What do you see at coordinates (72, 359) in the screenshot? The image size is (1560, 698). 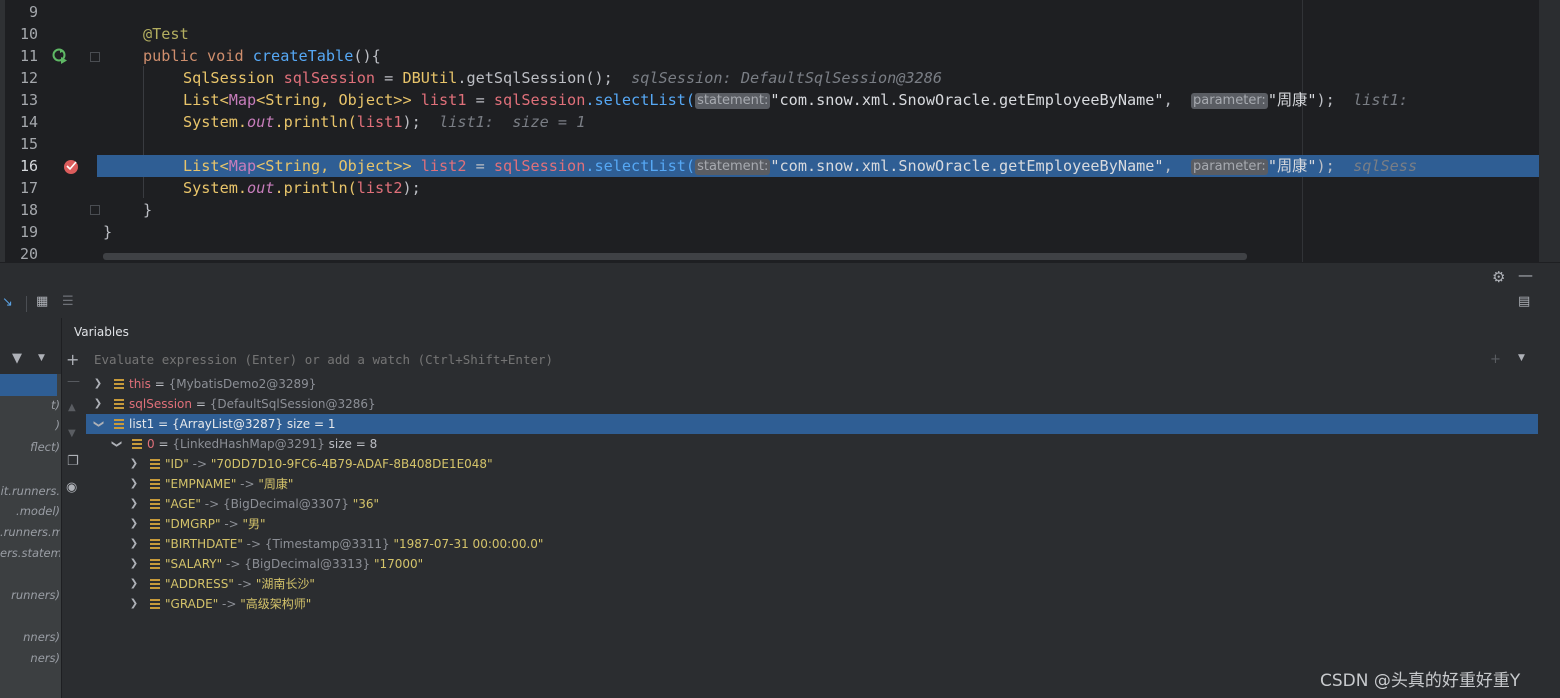 I see `add-watch-icon: +` at bounding box center [72, 359].